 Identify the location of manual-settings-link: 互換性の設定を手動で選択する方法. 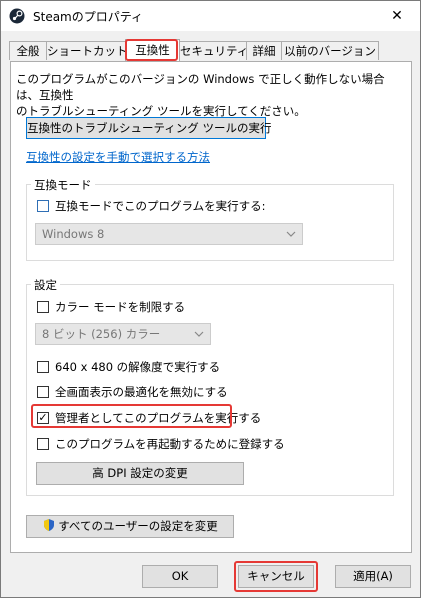
(118, 157).